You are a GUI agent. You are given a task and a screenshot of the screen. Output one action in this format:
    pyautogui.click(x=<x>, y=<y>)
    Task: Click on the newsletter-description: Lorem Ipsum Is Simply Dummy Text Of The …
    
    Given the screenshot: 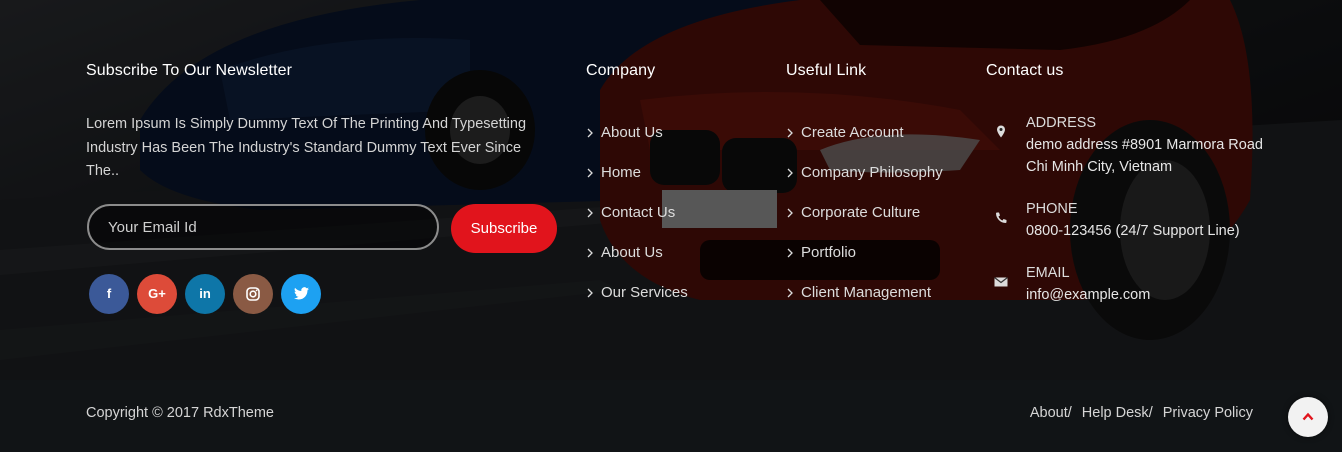 What is the action you would take?
    pyautogui.click(x=306, y=147)
    